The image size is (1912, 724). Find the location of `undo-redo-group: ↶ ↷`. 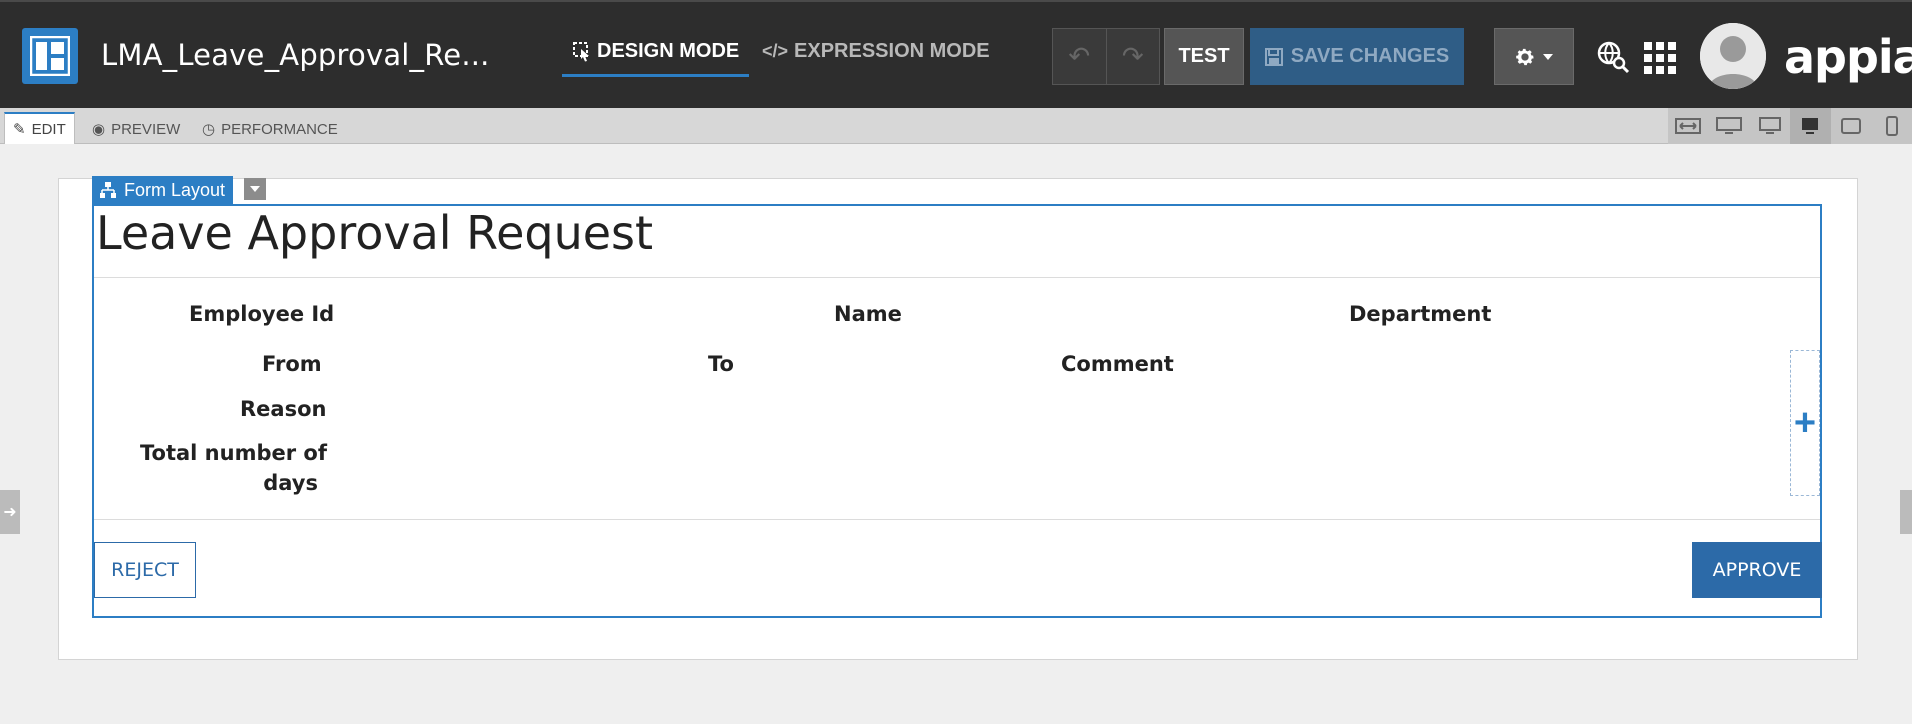

undo-redo-group: ↶ ↷ is located at coordinates (1106, 56).